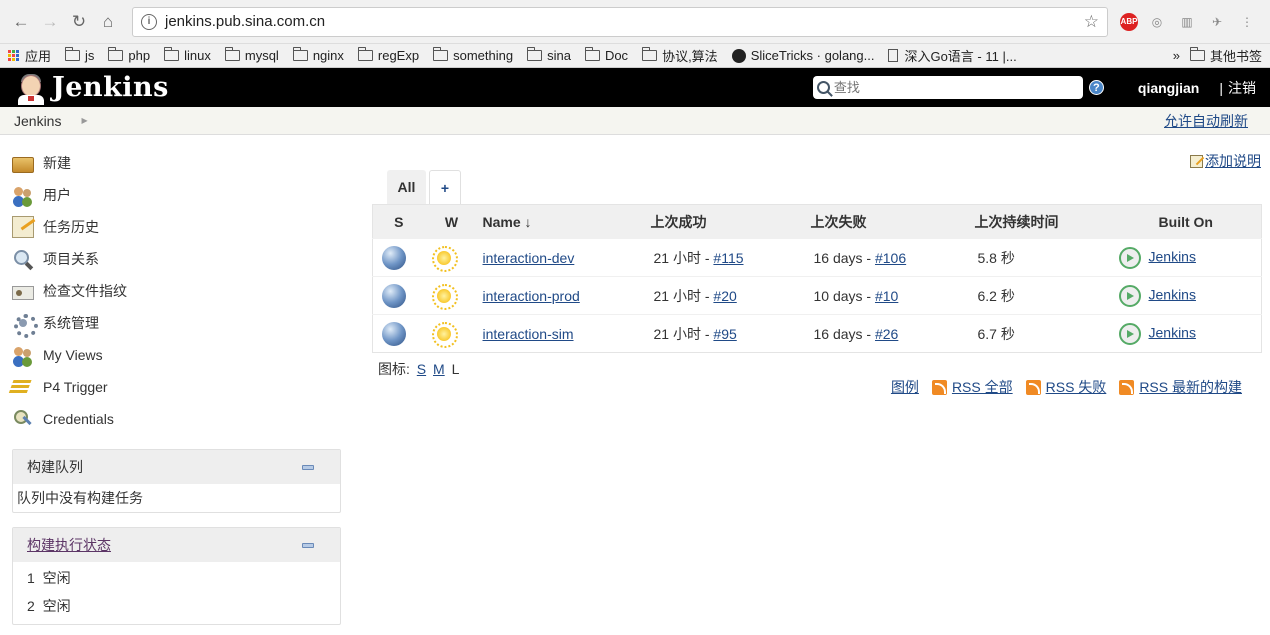 This screenshot has height=635, width=1270. What do you see at coordinates (1180, 387) in the screenshot?
I see `rss-latest-link: RSS 最新的构建` at bounding box center [1180, 387].